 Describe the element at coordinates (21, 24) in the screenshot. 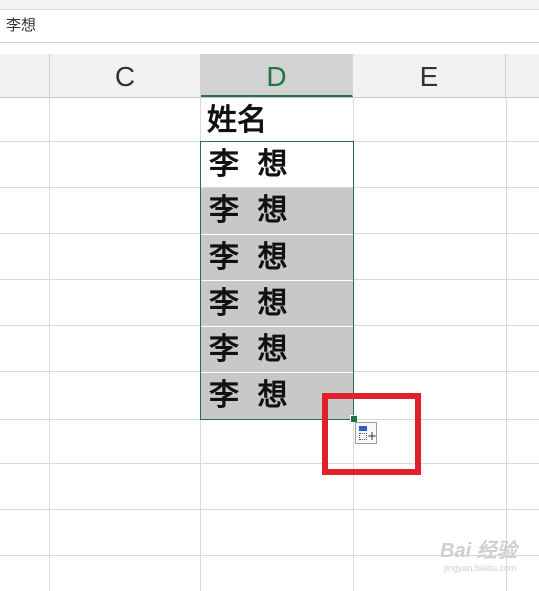

I see `formula-content: 李想` at that location.